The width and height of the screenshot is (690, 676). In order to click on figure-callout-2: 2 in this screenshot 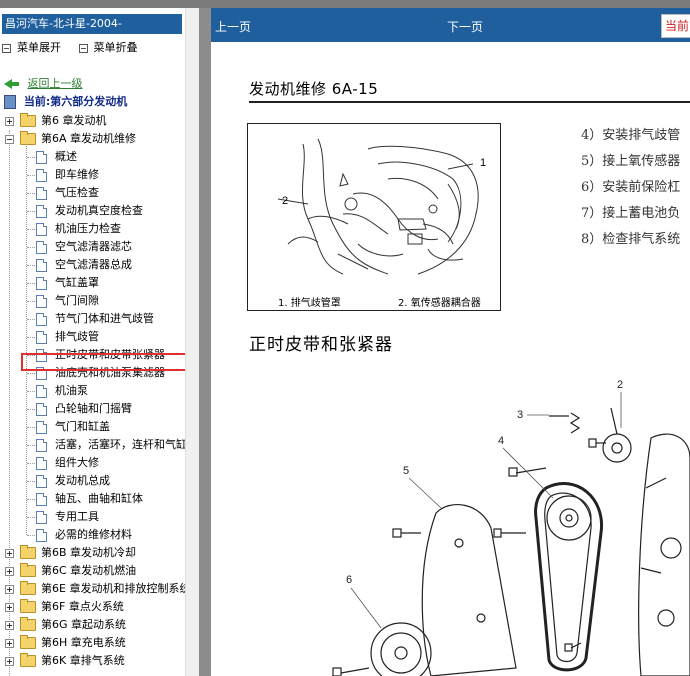, I will do `click(285, 201)`.